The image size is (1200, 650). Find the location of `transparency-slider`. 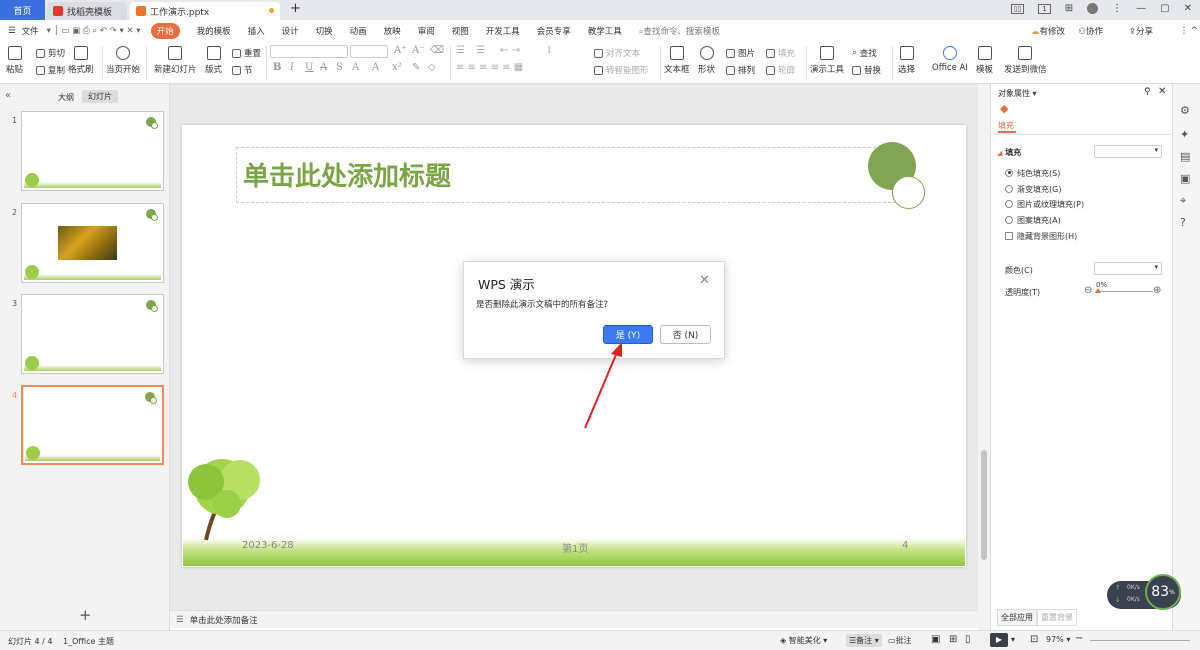

transparency-slider is located at coordinates (1125, 291).